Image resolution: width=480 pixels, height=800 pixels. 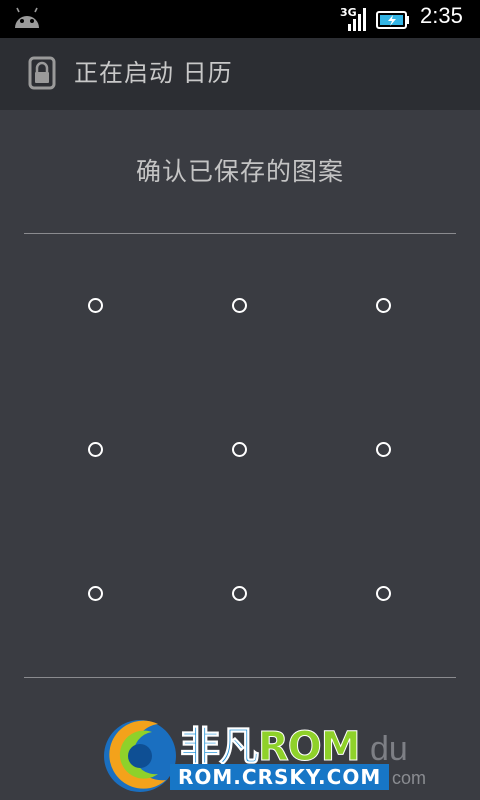 I want to click on watermark-com-text: com, so click(x=409, y=778).